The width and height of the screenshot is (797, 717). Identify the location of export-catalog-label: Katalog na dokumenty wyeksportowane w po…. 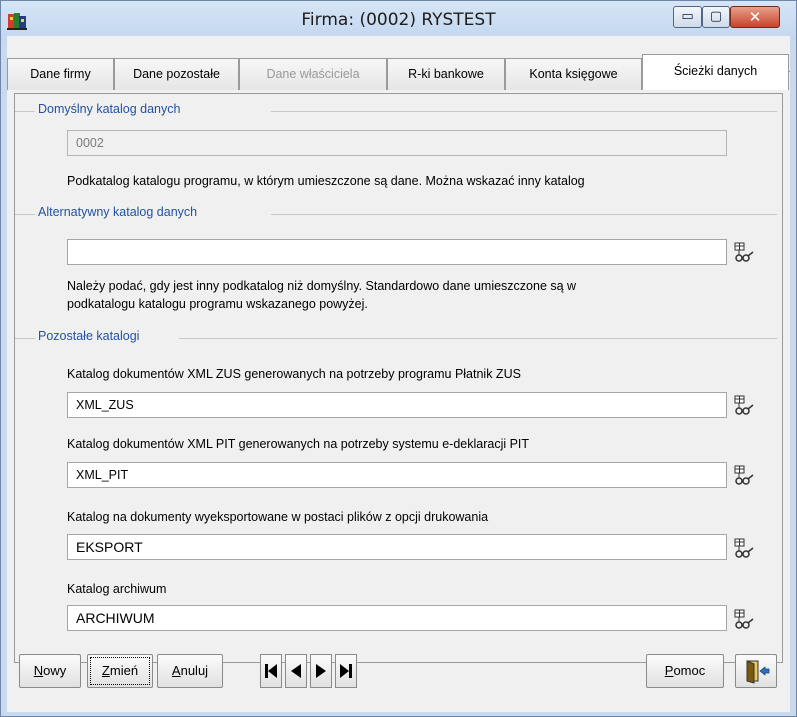
(278, 517).